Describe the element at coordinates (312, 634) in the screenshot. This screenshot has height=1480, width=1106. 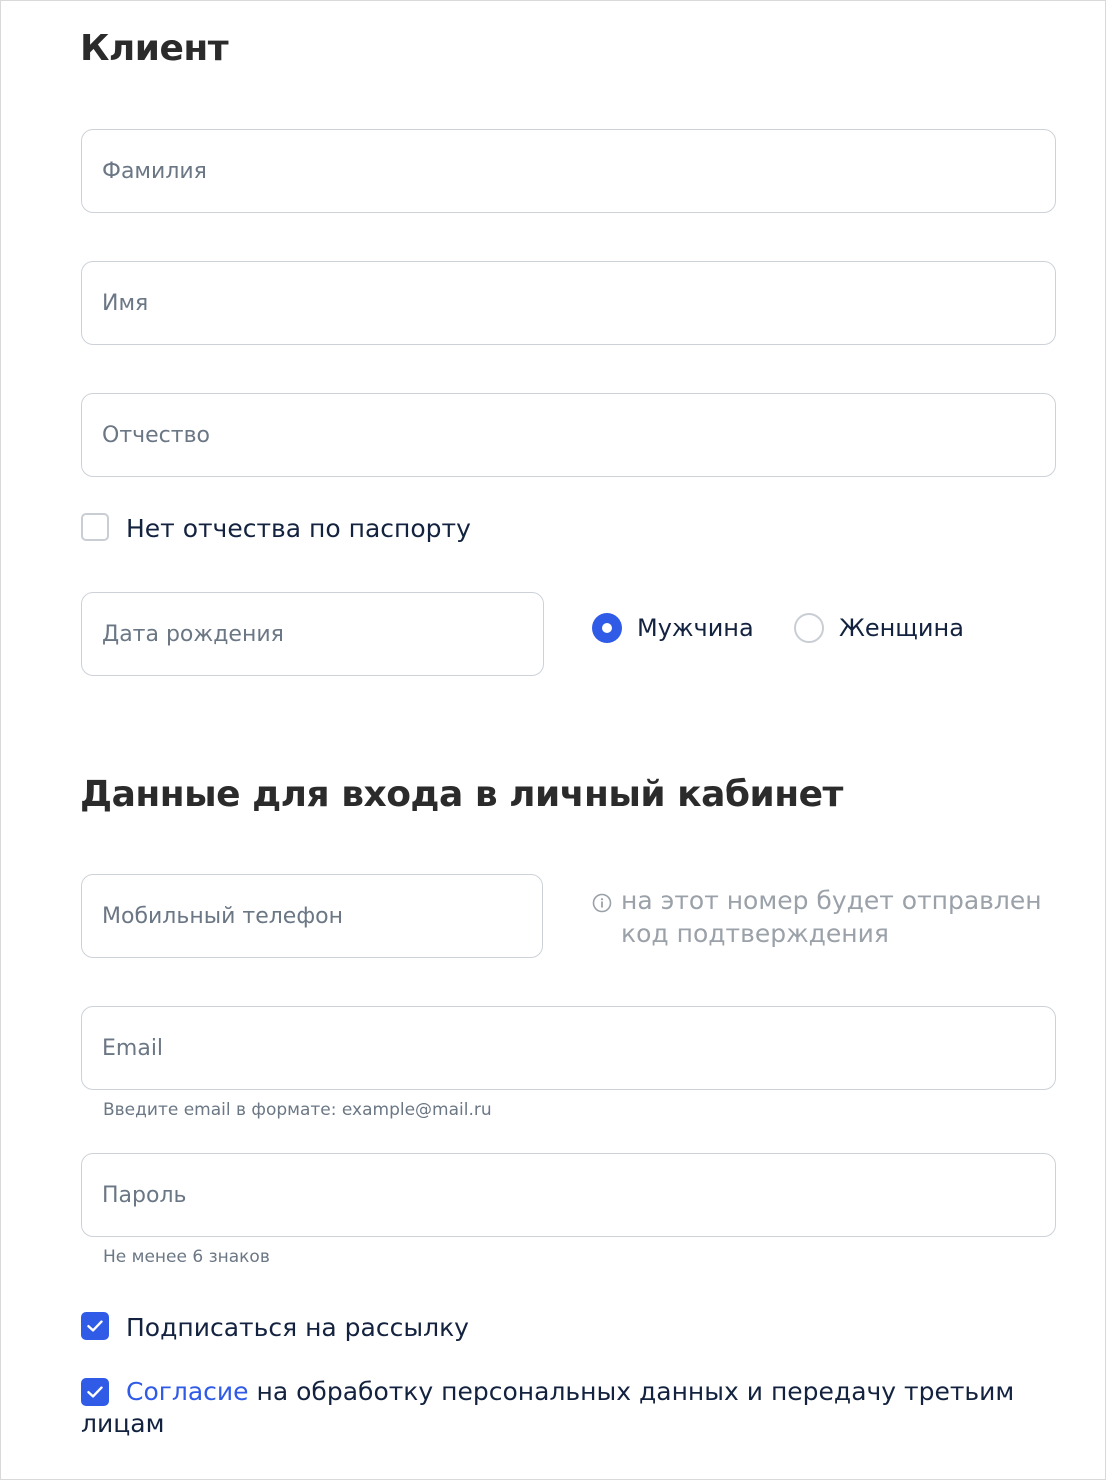
I see `birth-date-field: Дата рождения` at that location.